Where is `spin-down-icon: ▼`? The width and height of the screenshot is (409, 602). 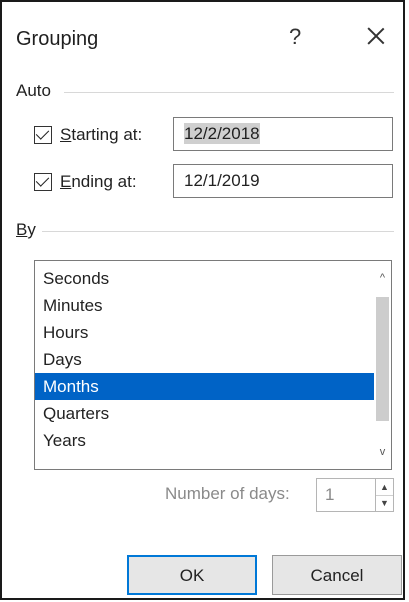 spin-down-icon: ▼ is located at coordinates (384, 503).